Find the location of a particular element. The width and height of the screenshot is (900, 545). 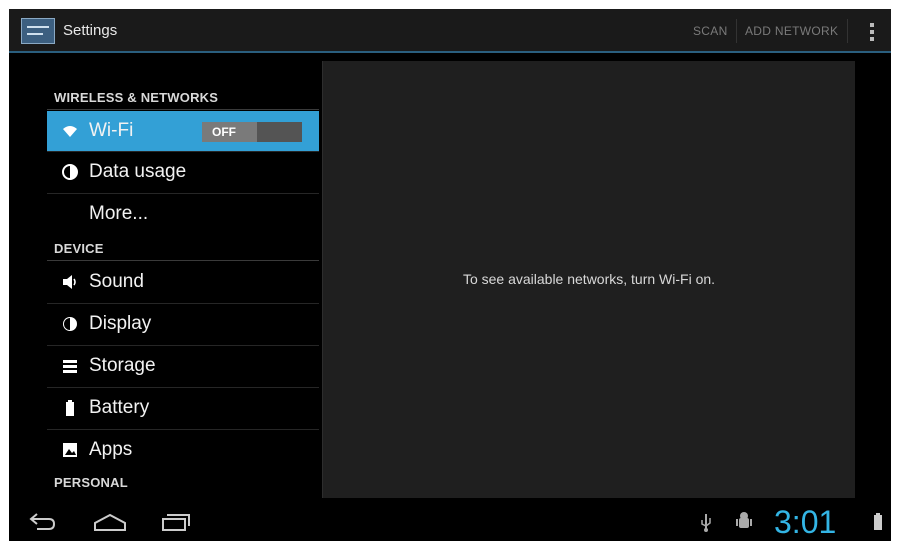

settings-item-sound: Sound is located at coordinates (183, 282).